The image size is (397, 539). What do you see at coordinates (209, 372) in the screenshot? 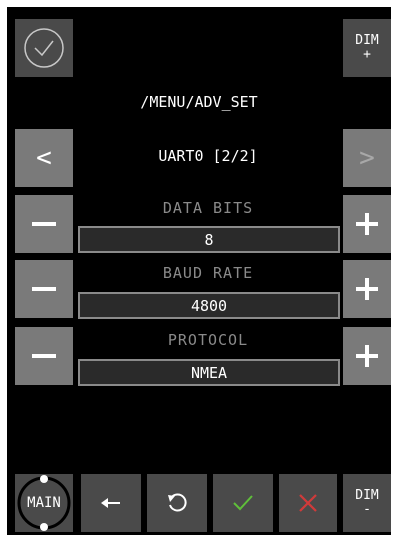
I see `protocol-value: NMEA` at bounding box center [209, 372].